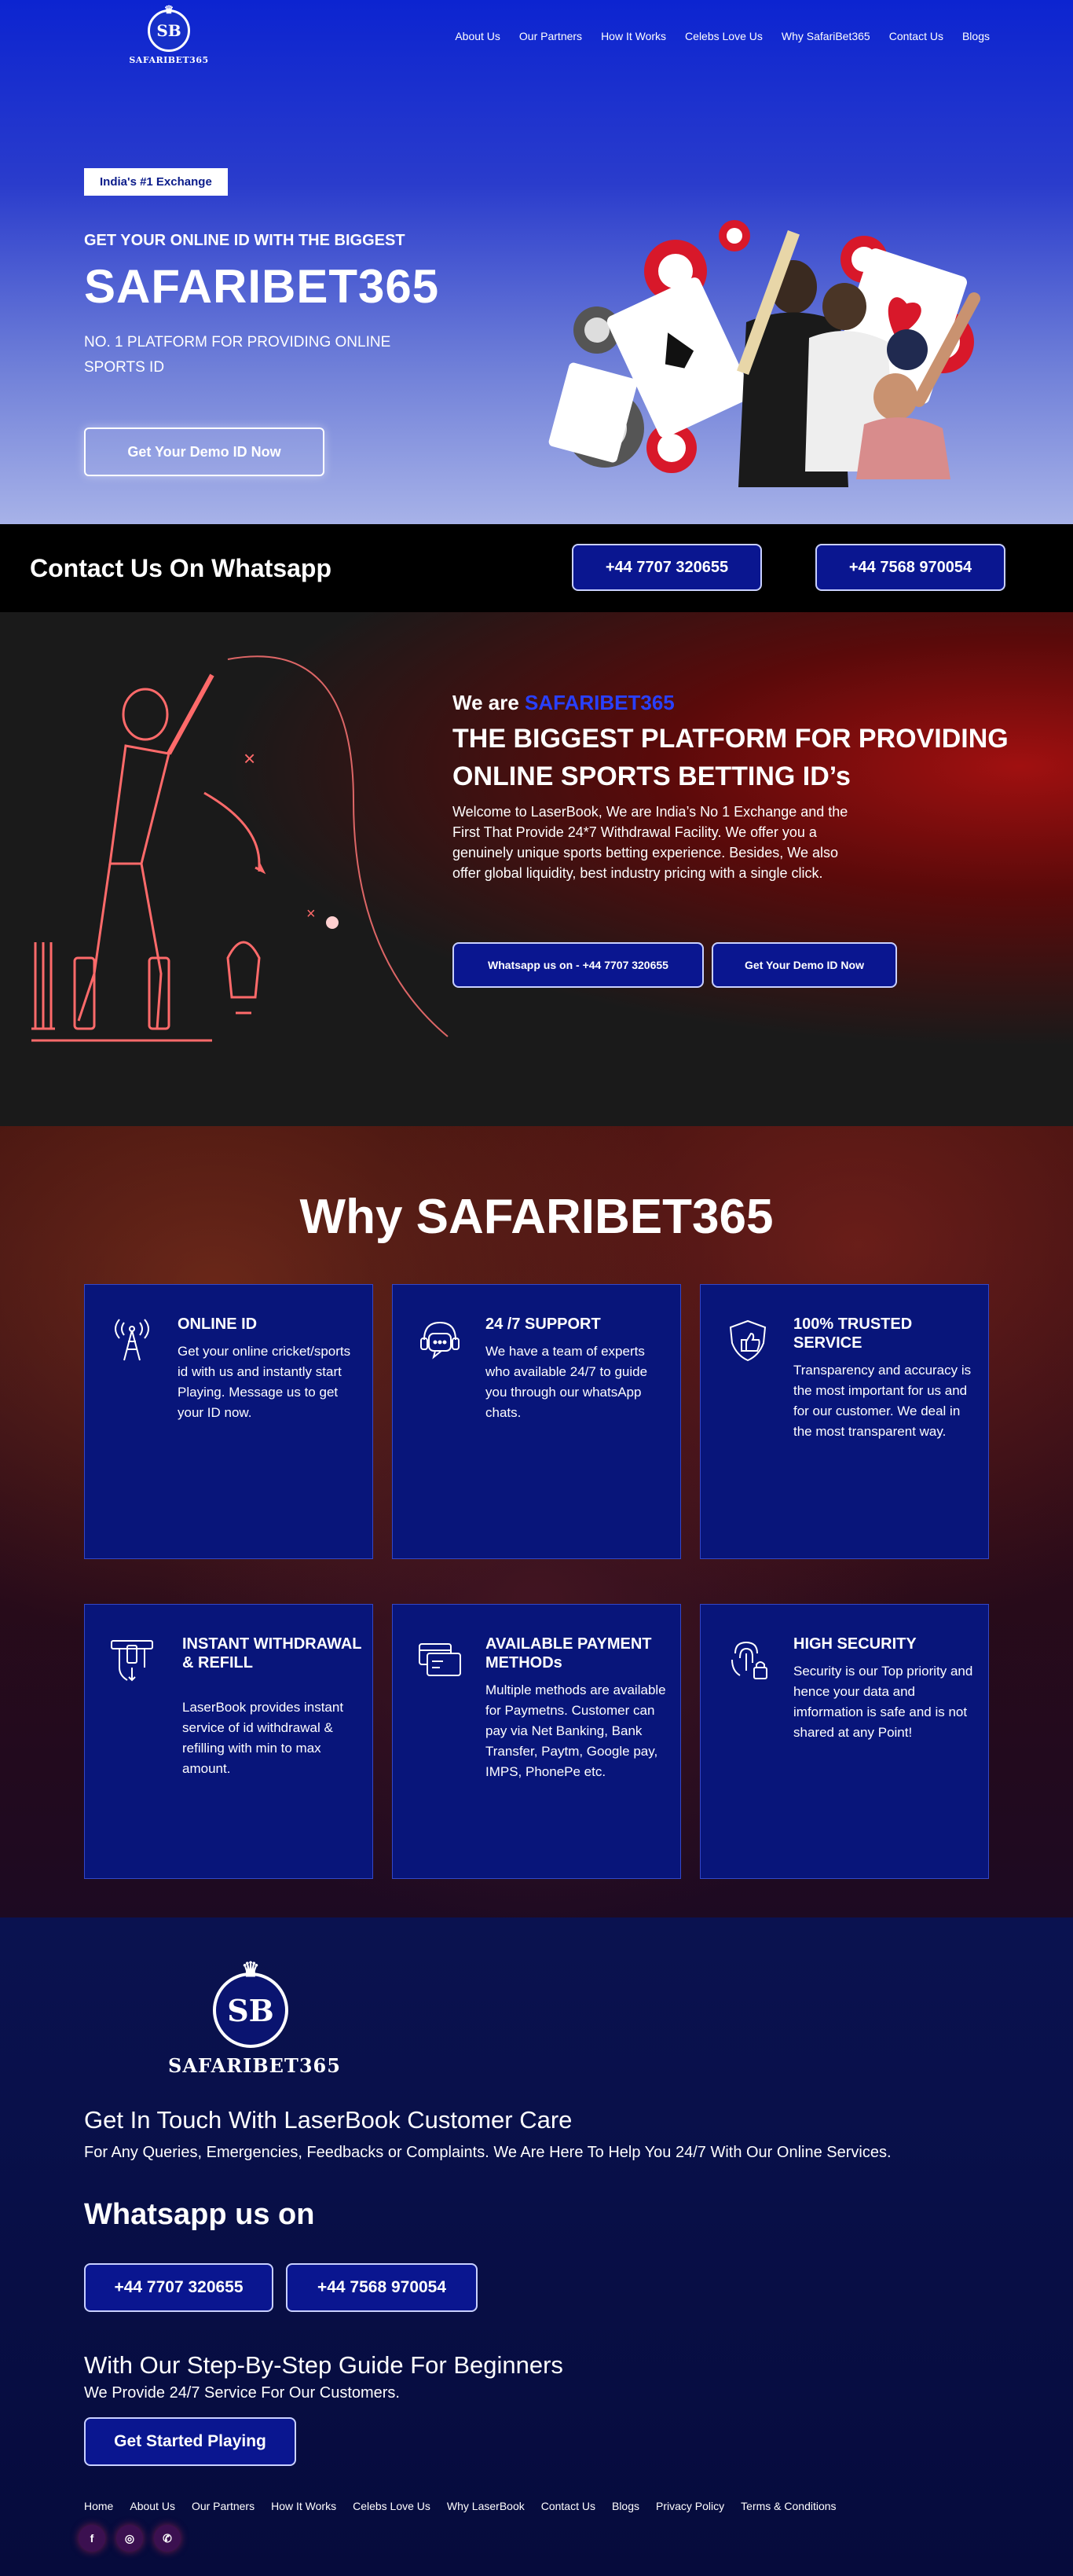 This screenshot has width=1073, height=2576. What do you see at coordinates (855, 1644) in the screenshot?
I see `card-title: HIGH SECURITY` at bounding box center [855, 1644].